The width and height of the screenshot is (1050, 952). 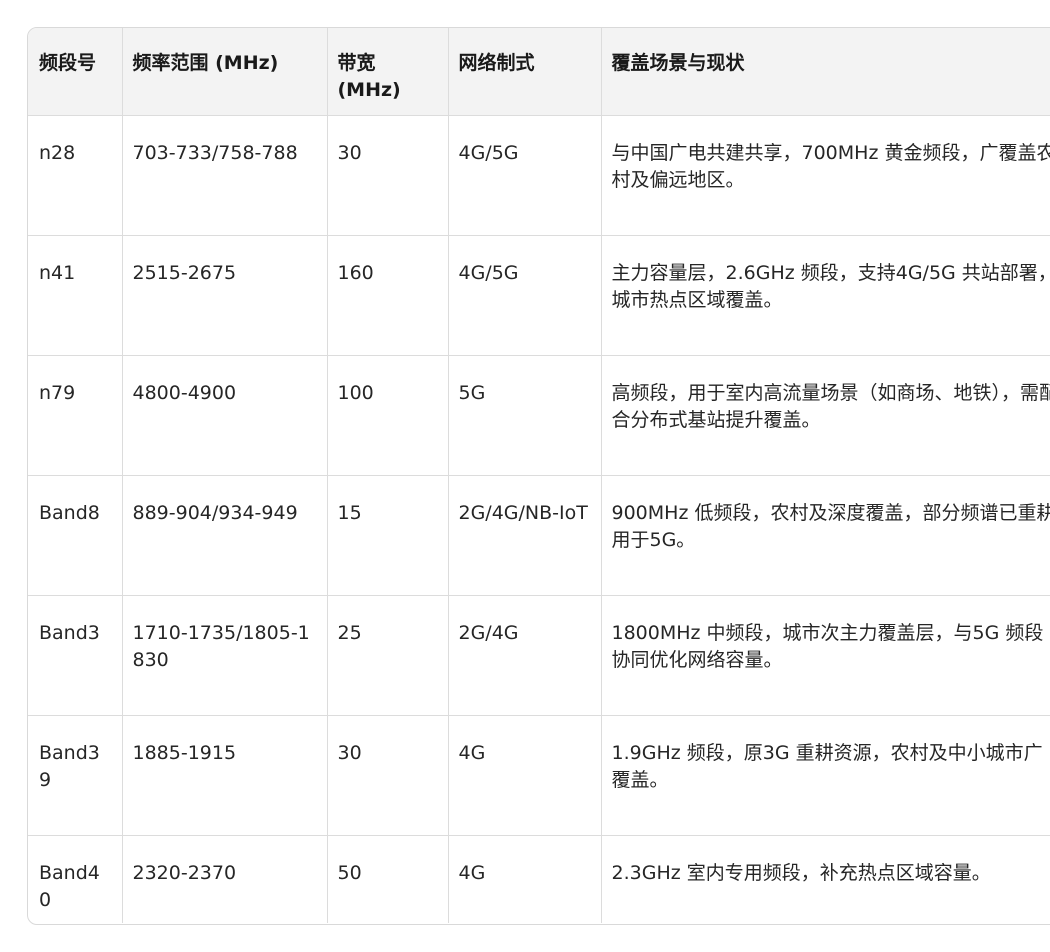 What do you see at coordinates (825, 175) in the screenshot?
I see `cell-coverage-scenario: 与中国广电共建共享，700MHz 黄金频段，广覆盖农村及偏远地区。` at bounding box center [825, 175].